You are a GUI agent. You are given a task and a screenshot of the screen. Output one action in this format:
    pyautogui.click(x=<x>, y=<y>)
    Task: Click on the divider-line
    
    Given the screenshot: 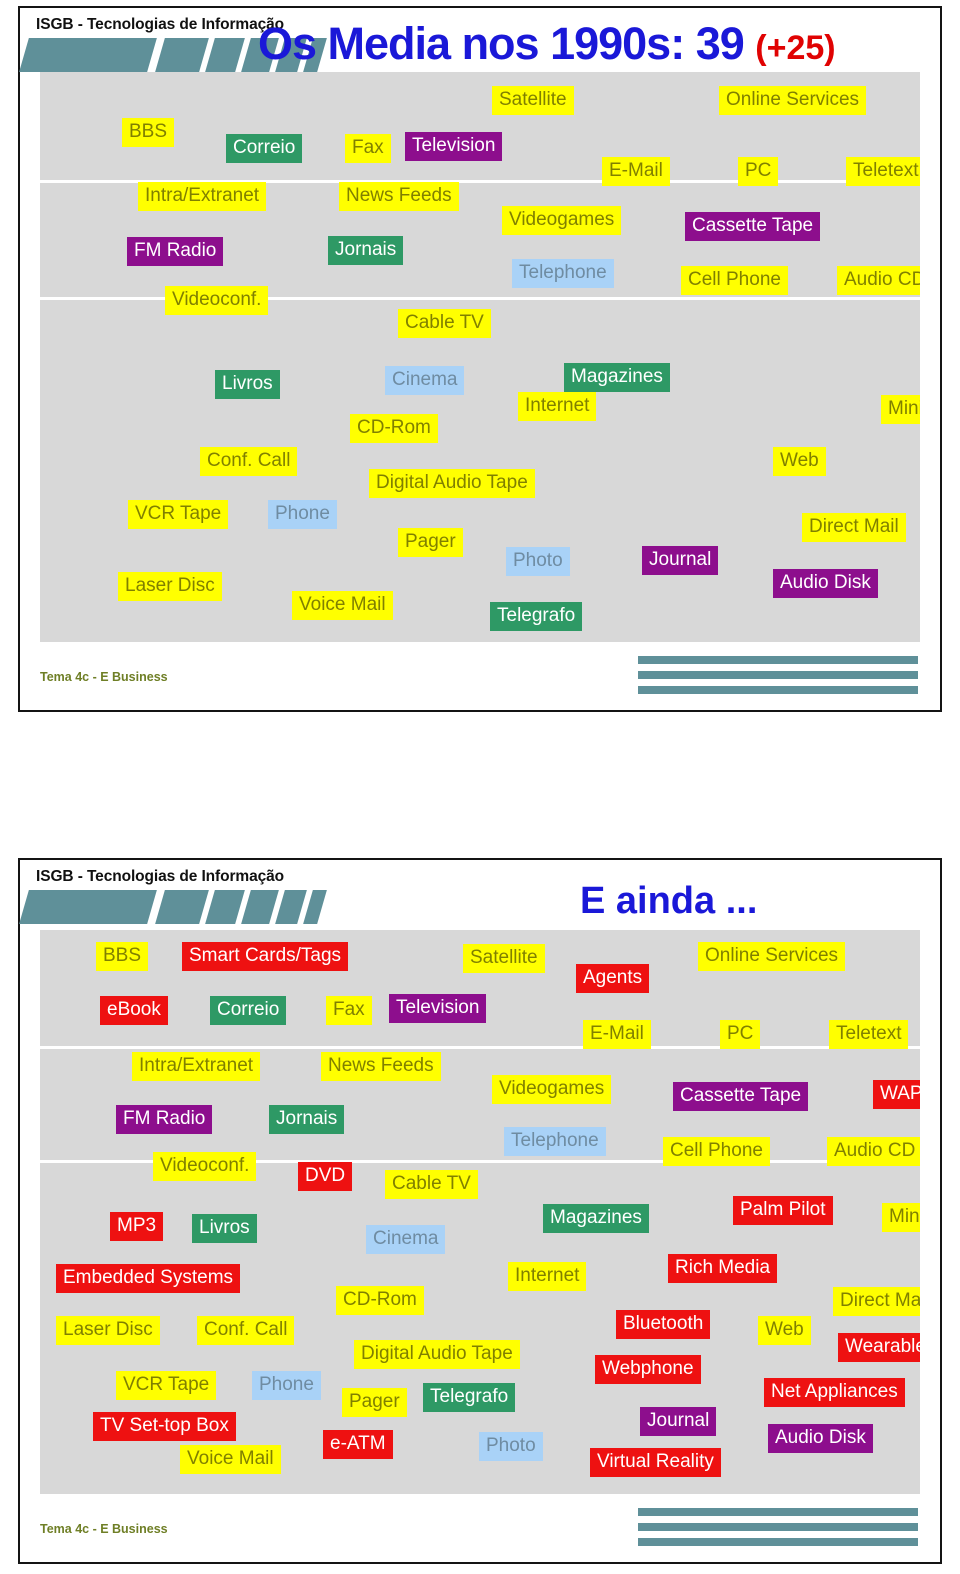 What is the action you would take?
    pyautogui.click(x=480, y=1047)
    